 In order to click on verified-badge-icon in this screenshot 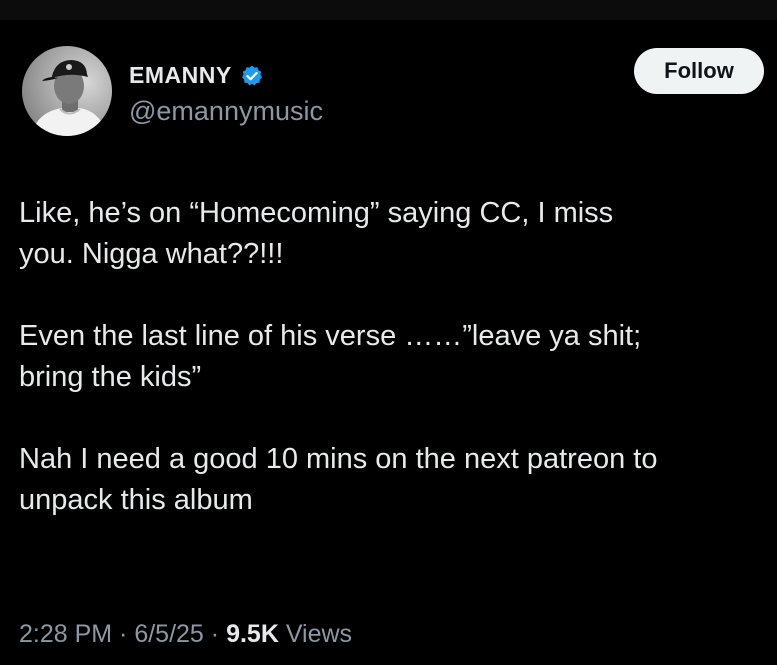, I will do `click(252, 76)`.